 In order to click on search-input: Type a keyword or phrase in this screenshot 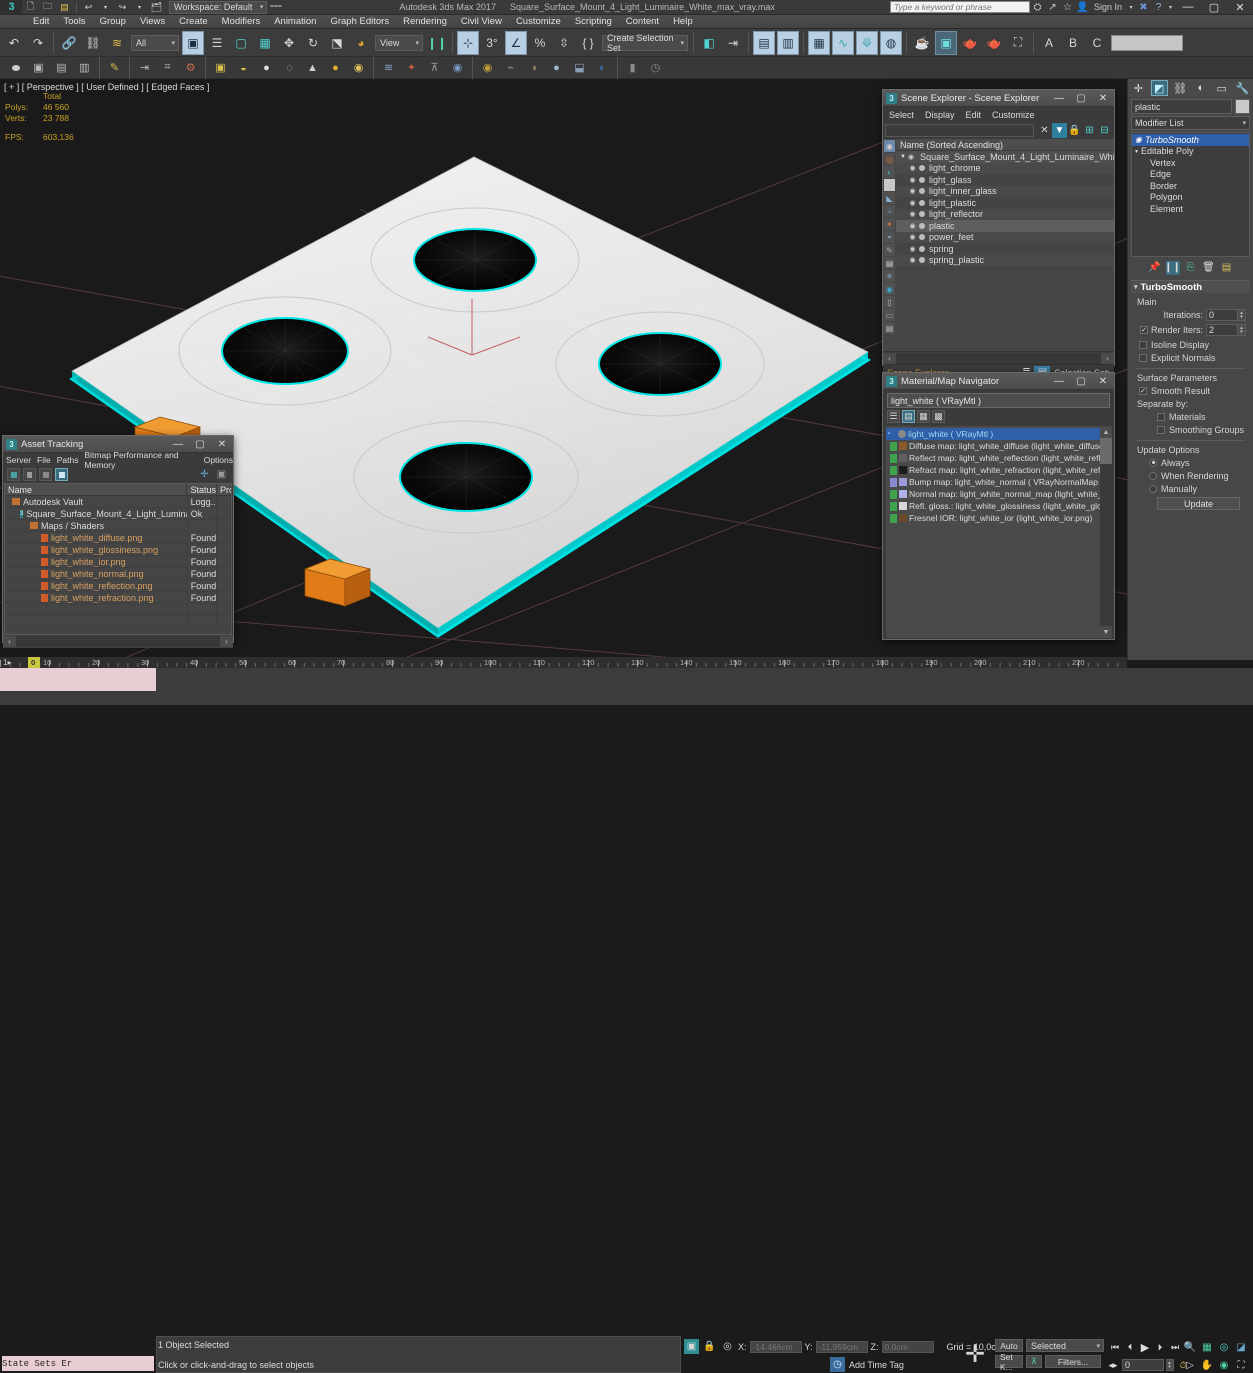, I will do `click(959, 7)`.